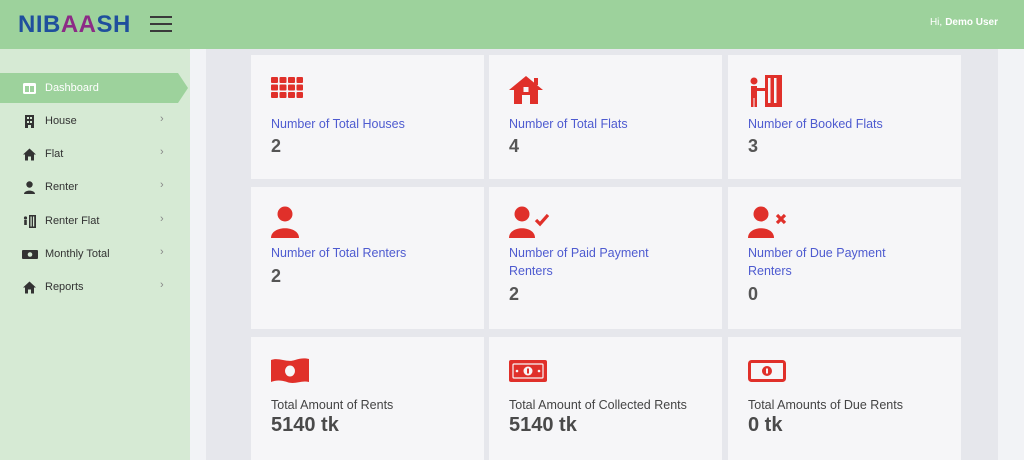 Image resolution: width=1024 pixels, height=460 pixels. I want to click on card-title: Number of Total Flats, so click(568, 124).